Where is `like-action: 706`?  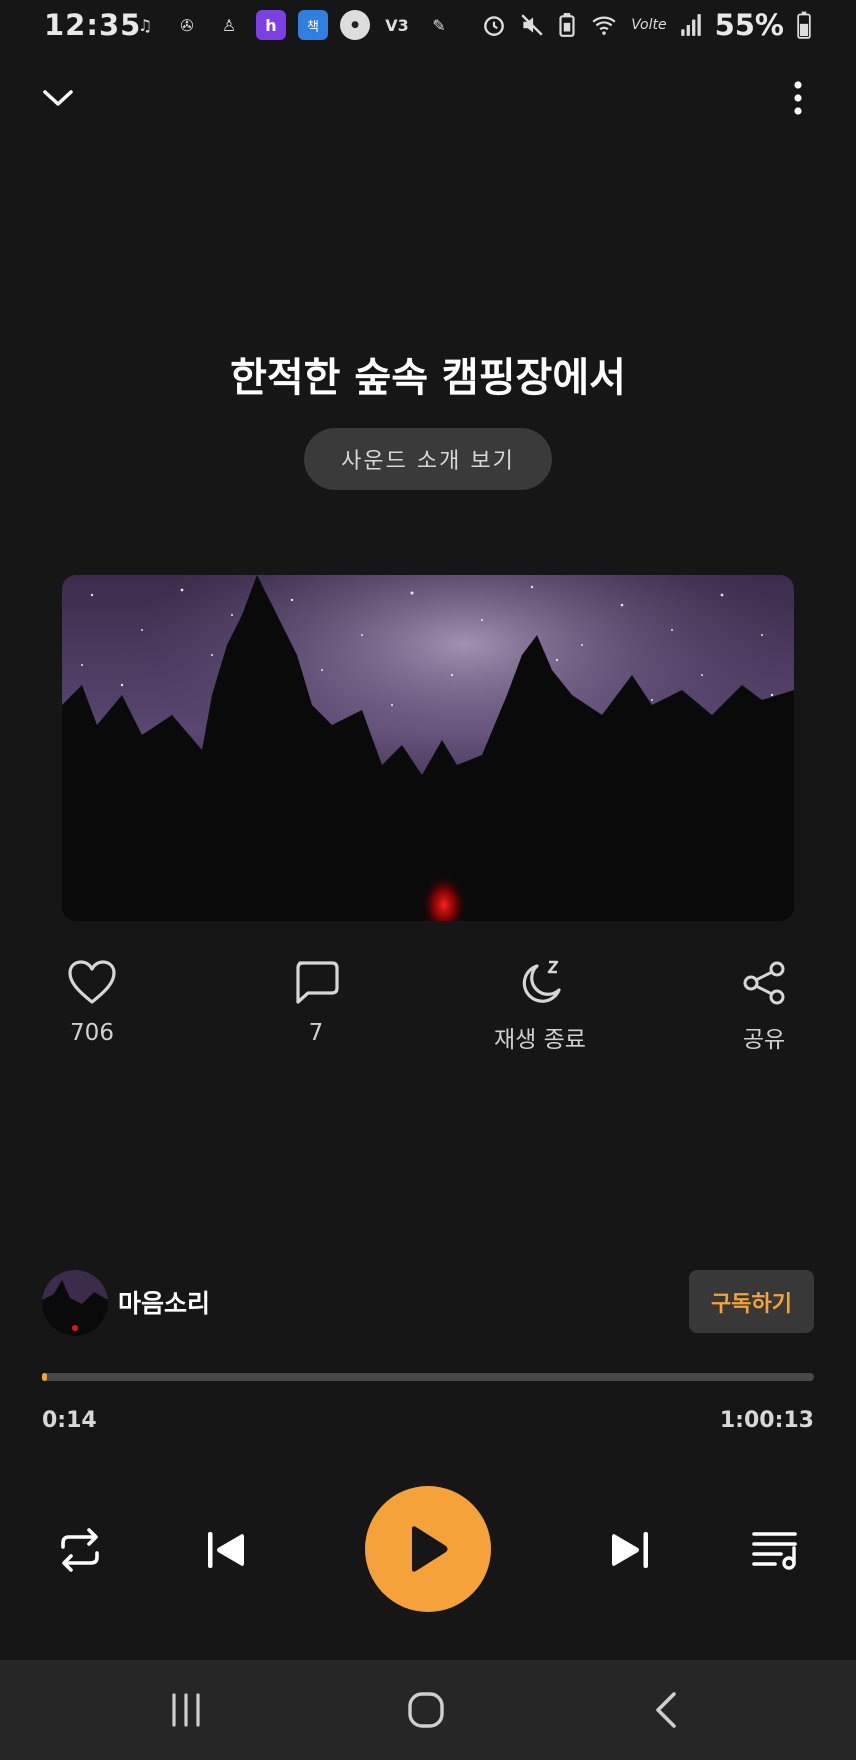 like-action: 706 is located at coordinates (92, 1003).